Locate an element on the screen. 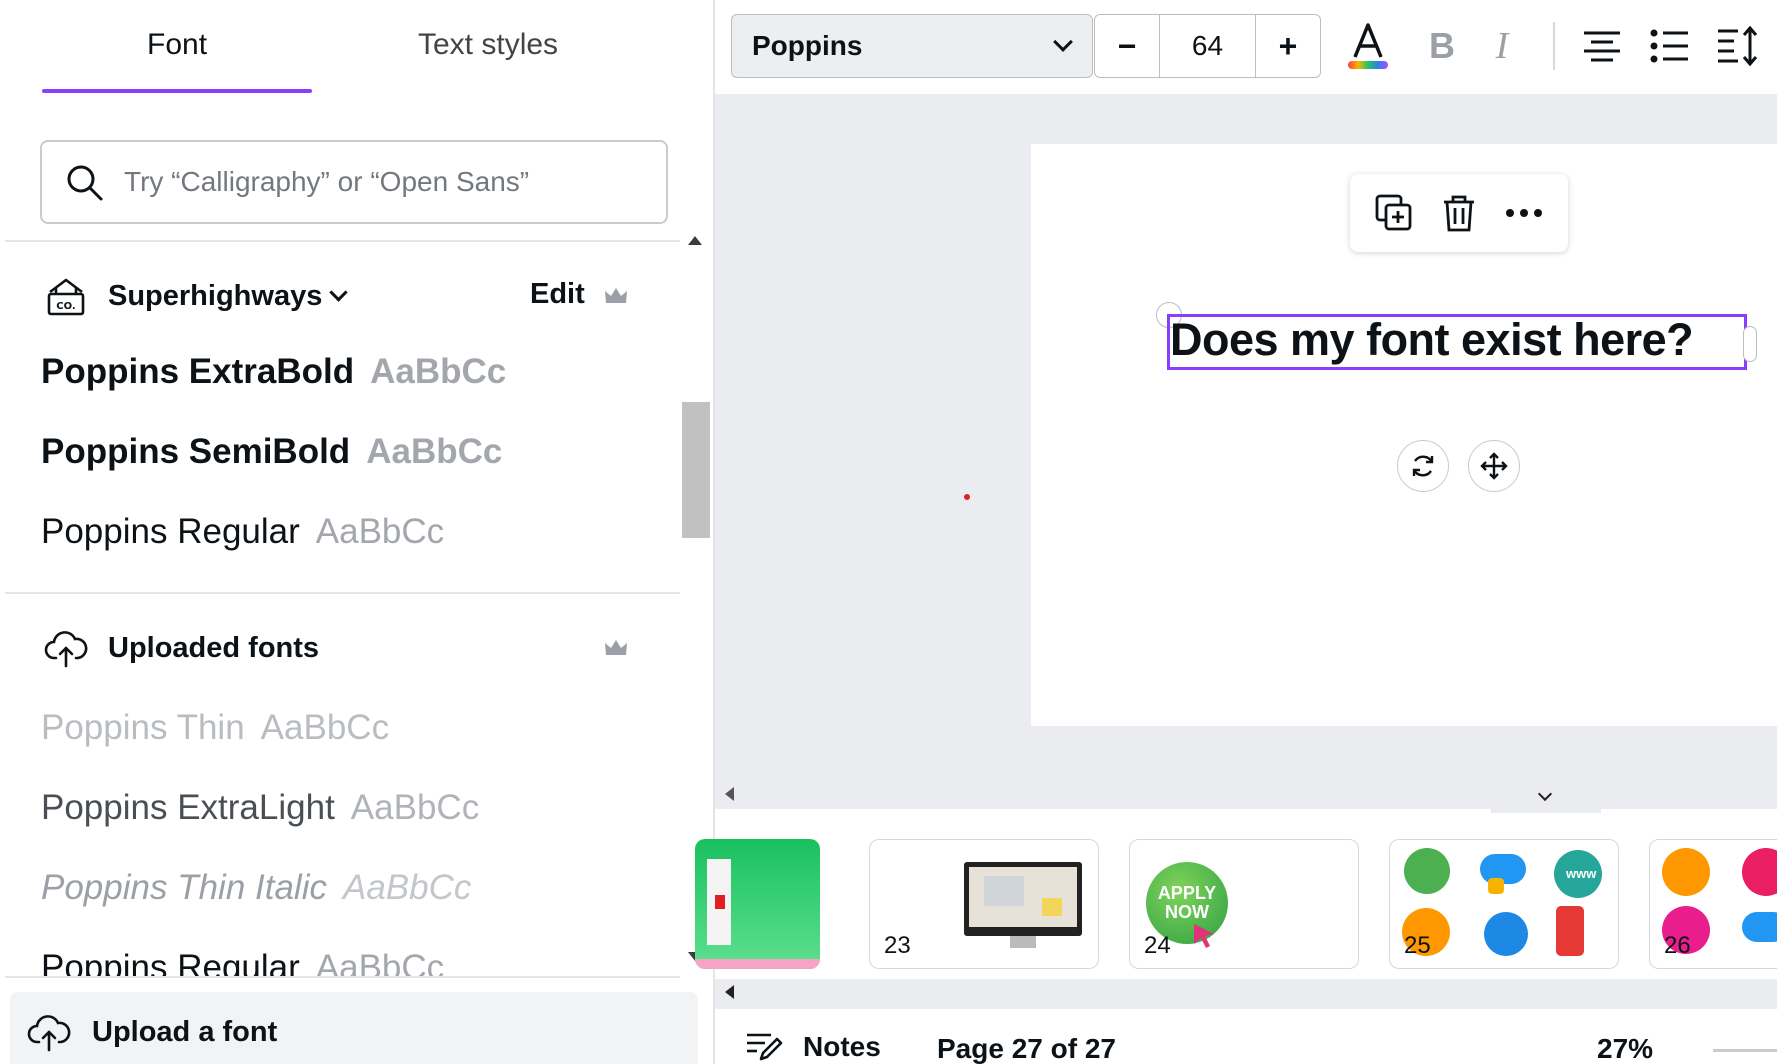  page-number: 24 is located at coordinates (1157, 945).